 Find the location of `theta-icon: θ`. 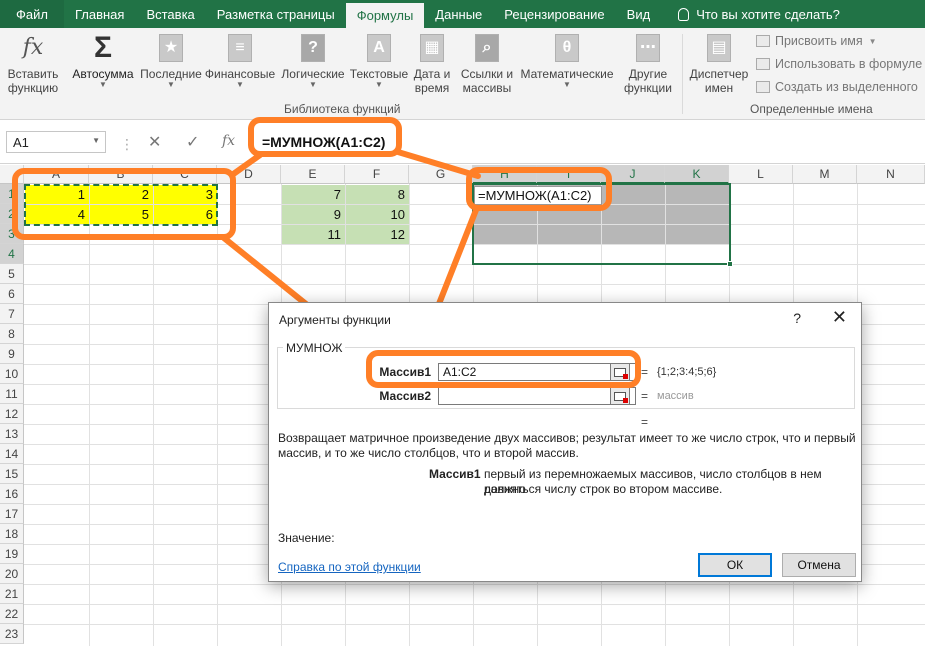

theta-icon: θ is located at coordinates (567, 48).